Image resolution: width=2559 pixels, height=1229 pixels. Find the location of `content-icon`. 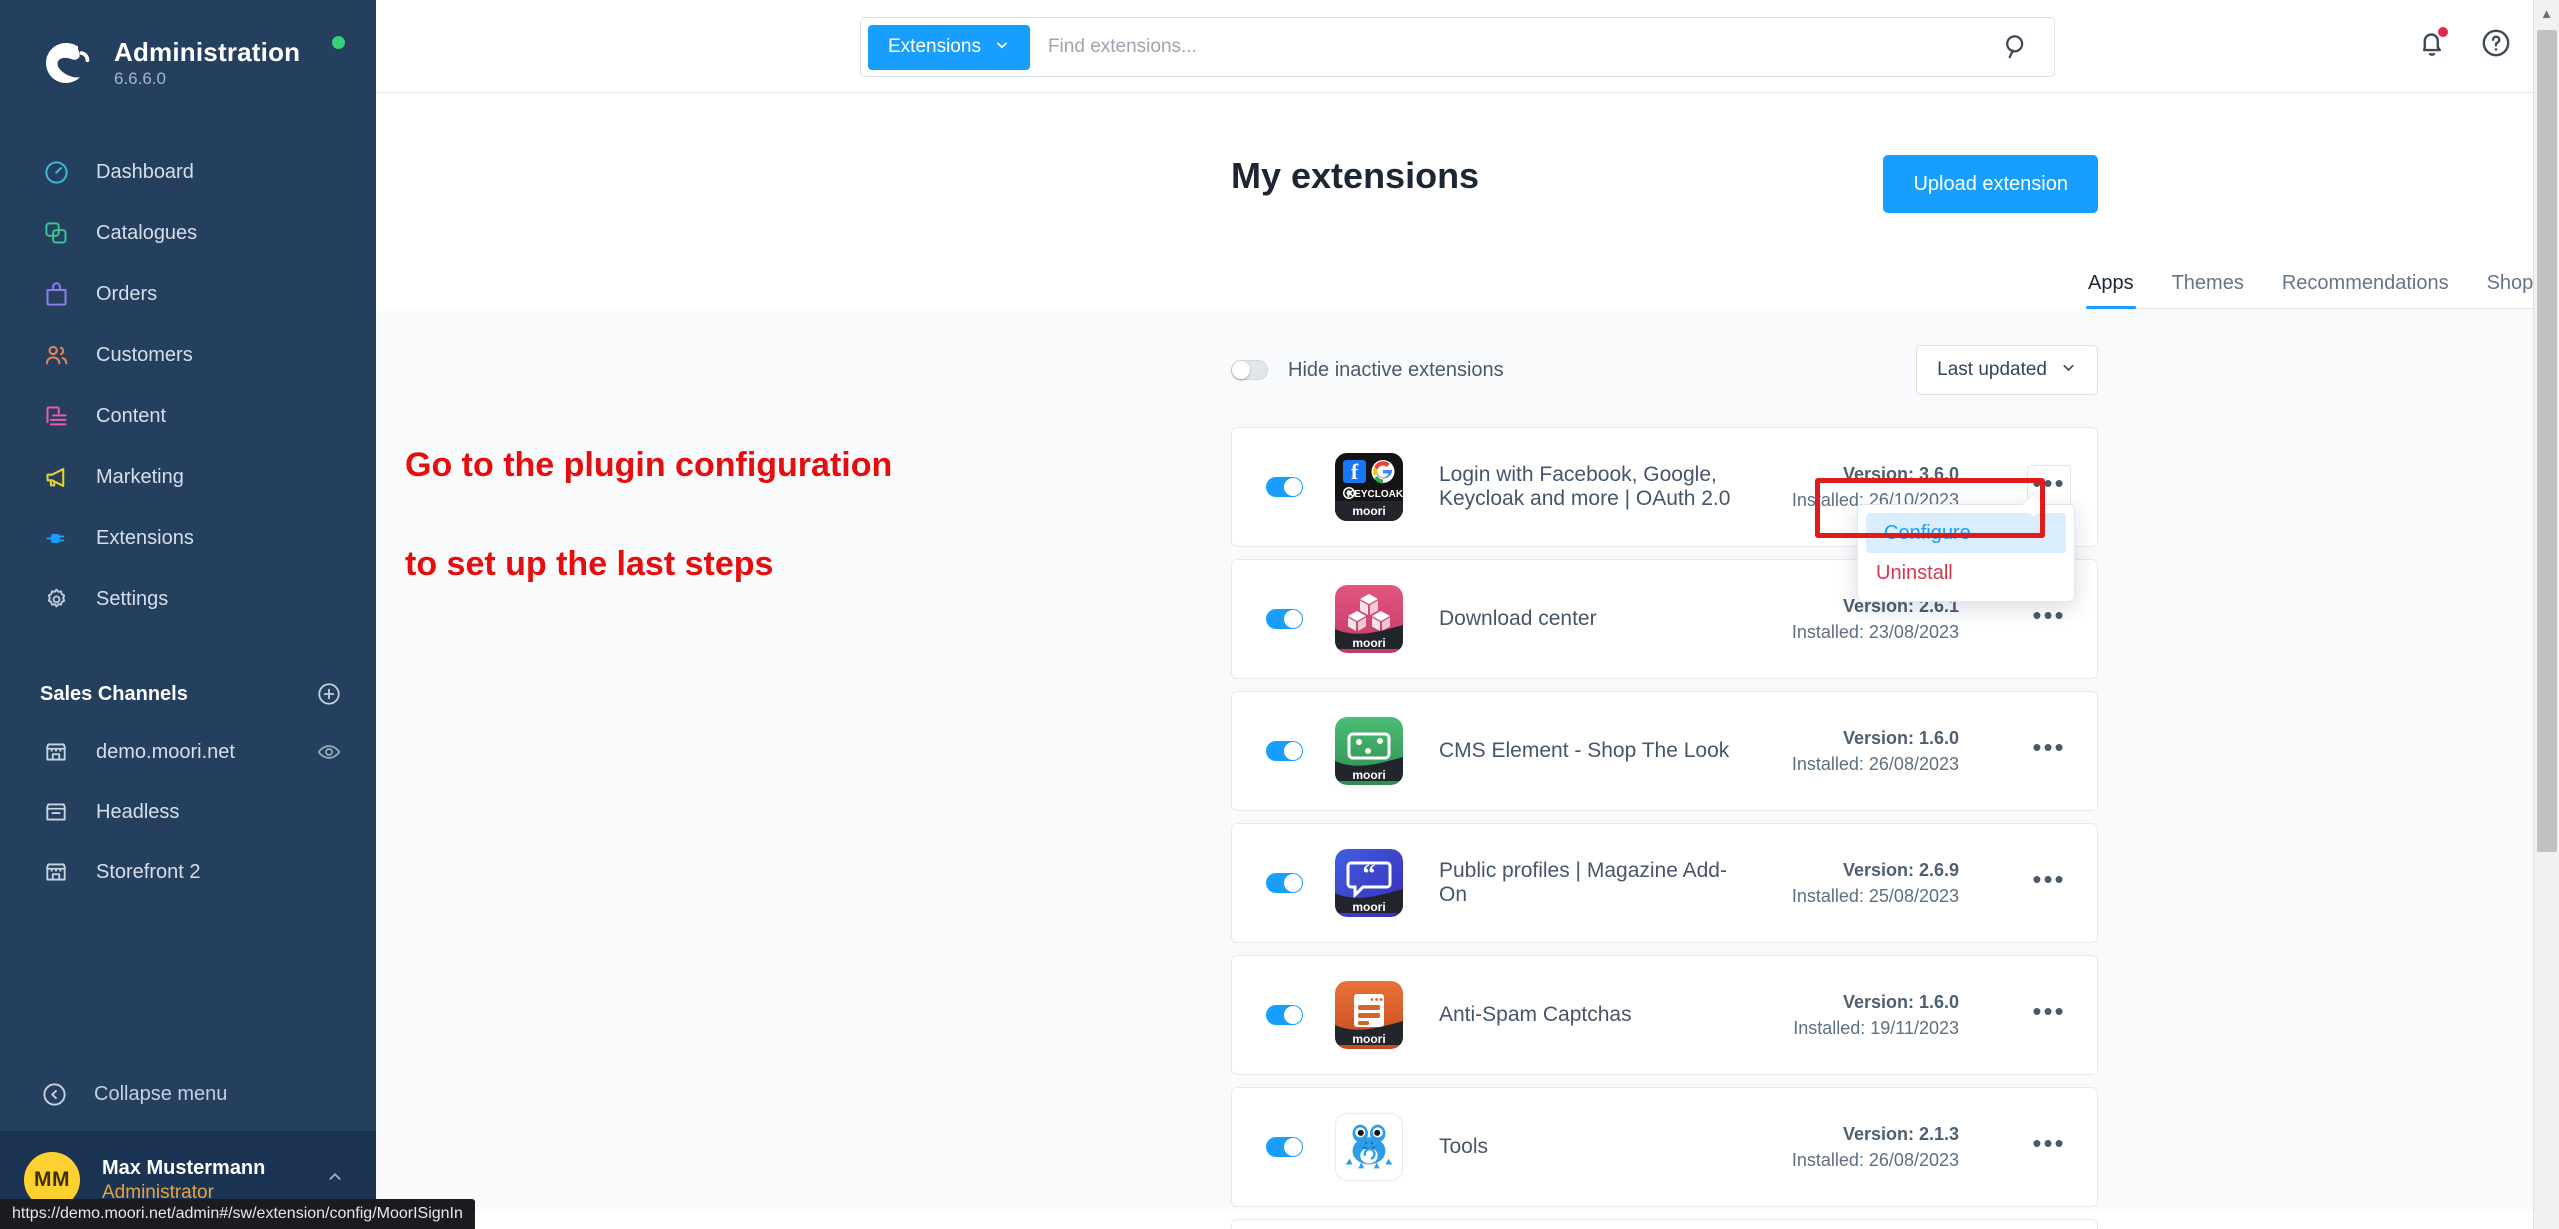

content-icon is located at coordinates (56, 417).